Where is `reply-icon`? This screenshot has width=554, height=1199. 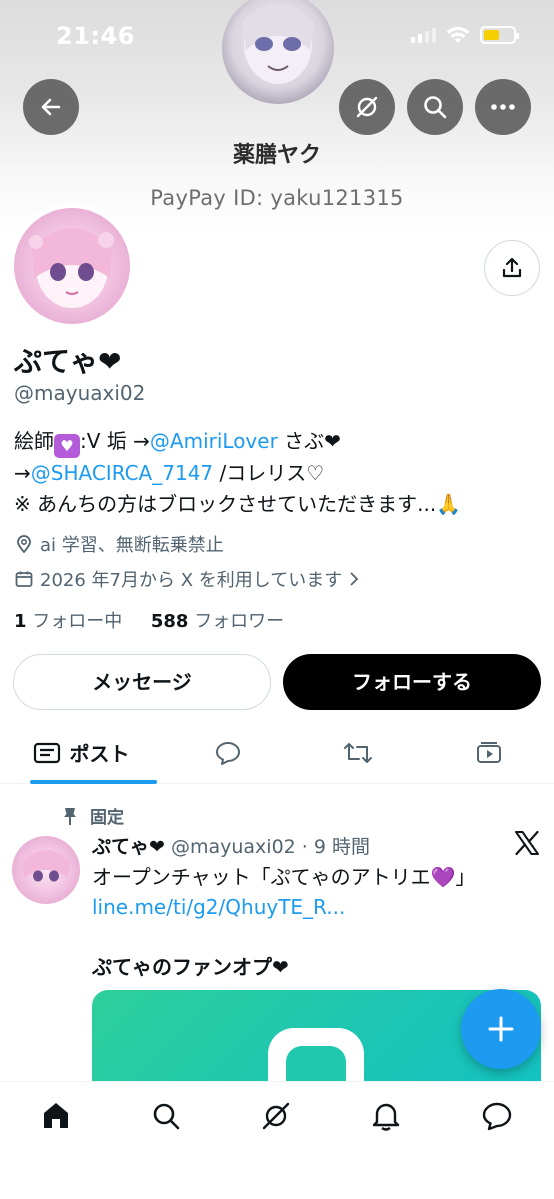
reply-icon is located at coordinates (228, 753).